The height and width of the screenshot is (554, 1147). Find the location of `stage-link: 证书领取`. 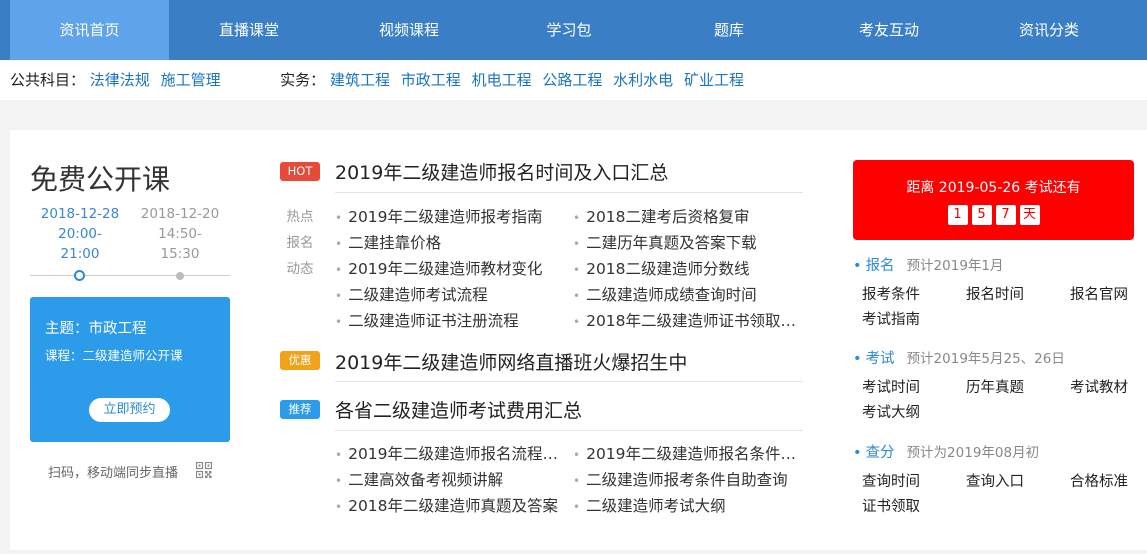

stage-link: 证书领取 is located at coordinates (914, 507).